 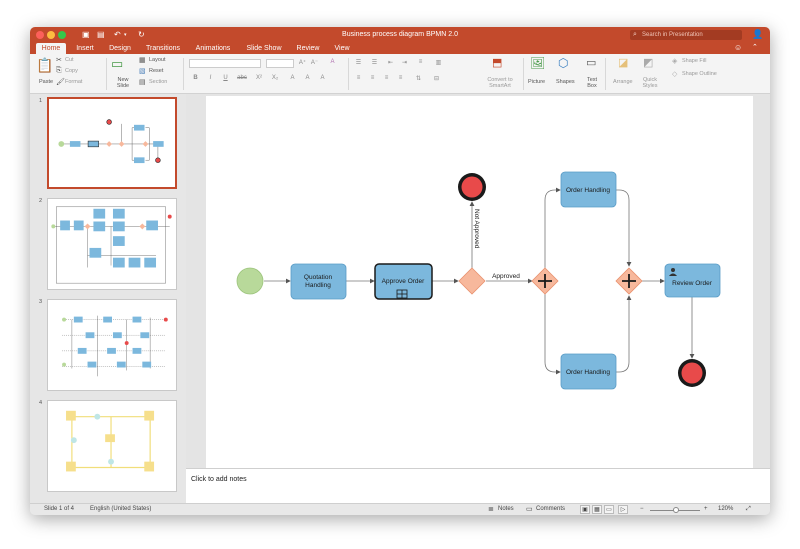 What do you see at coordinates (472, 281) in the screenshot?
I see `exclusive-gateway` at bounding box center [472, 281].